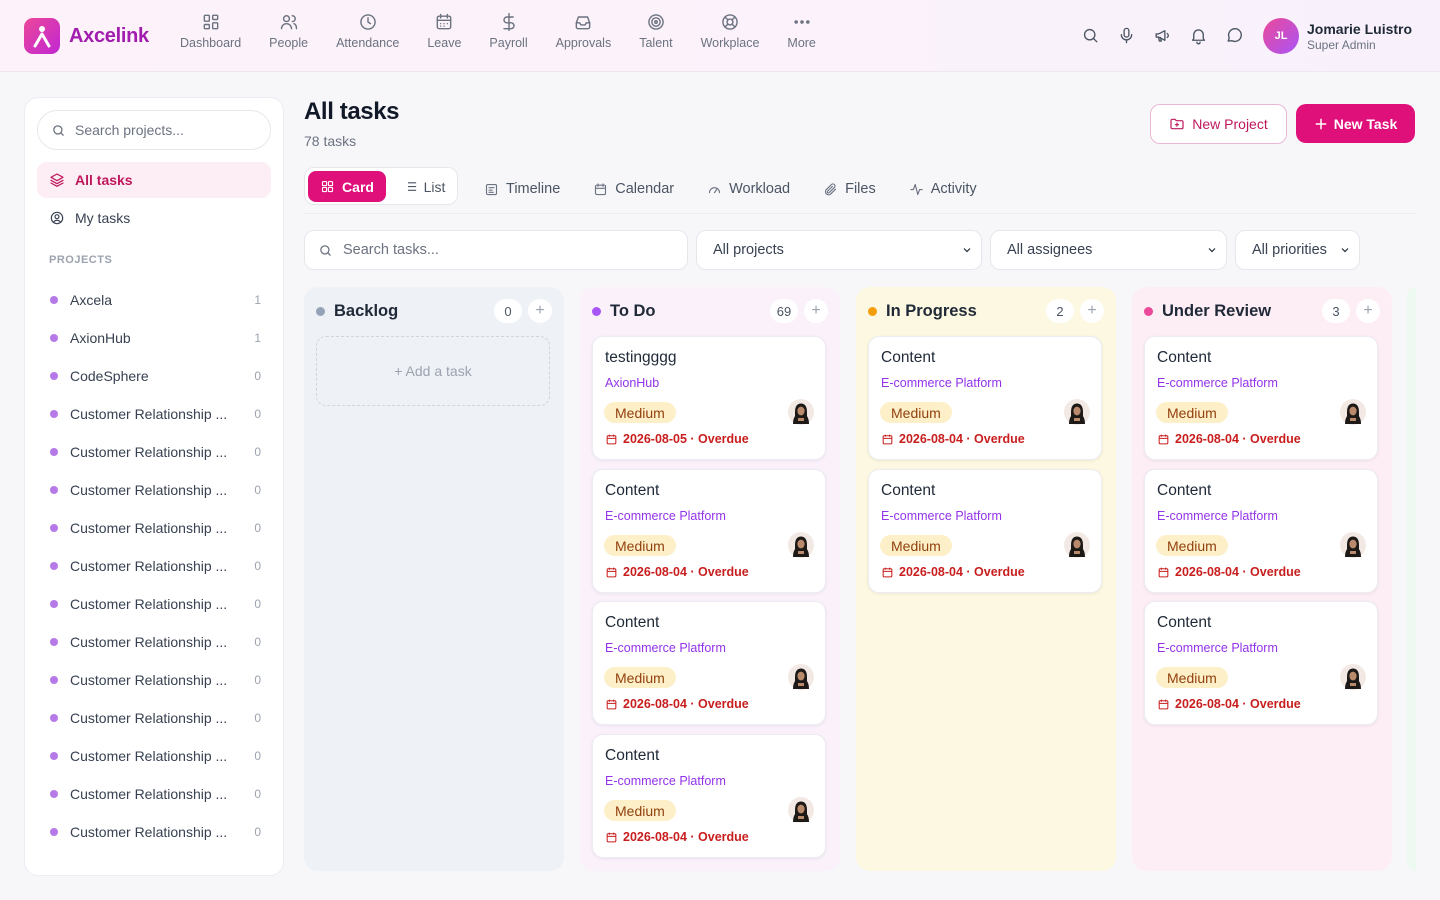 This screenshot has height=900, width=1440. I want to click on add-task-button: + Add a task, so click(433, 371).